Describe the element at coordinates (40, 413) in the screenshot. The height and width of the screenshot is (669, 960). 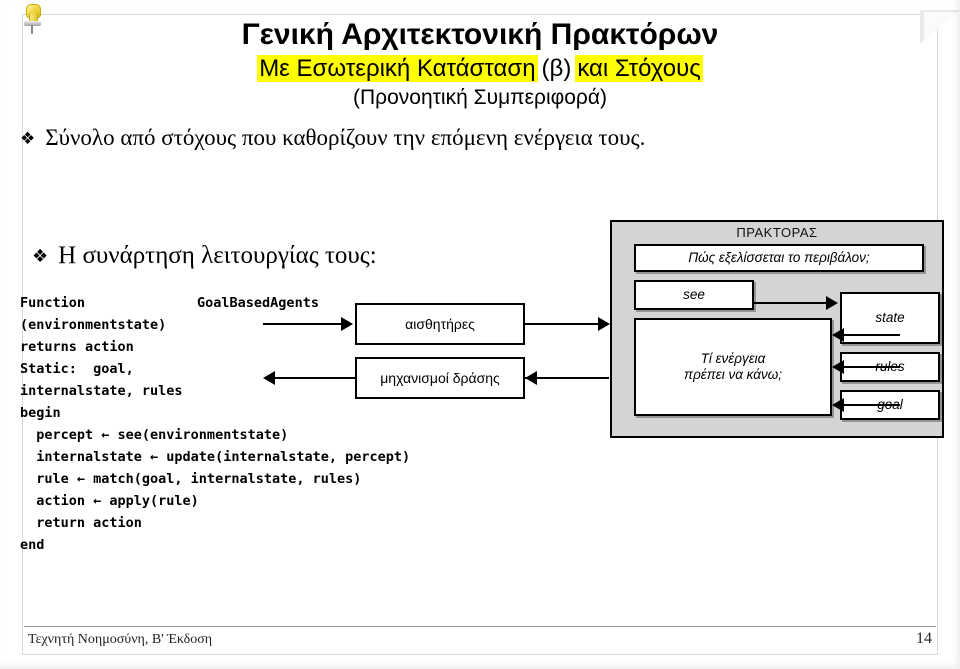
I see `code-line: begin` at that location.